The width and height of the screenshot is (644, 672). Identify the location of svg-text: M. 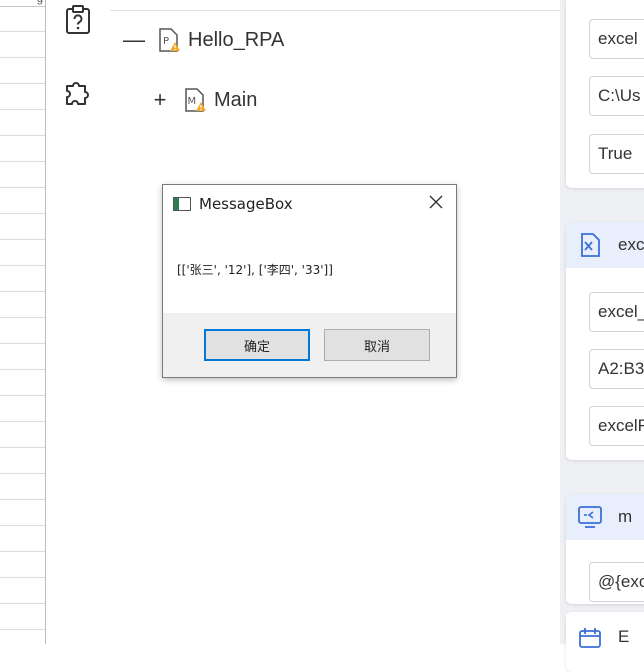
(192, 101).